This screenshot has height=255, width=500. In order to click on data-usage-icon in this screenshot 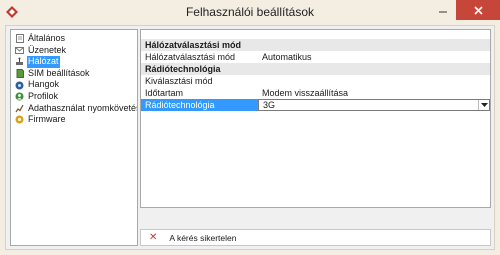, I will do `click(19, 108)`.